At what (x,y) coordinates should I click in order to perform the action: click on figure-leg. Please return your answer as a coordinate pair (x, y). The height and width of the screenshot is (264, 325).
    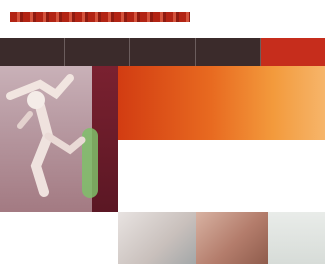
    Looking at the image, I should click on (65, 143).